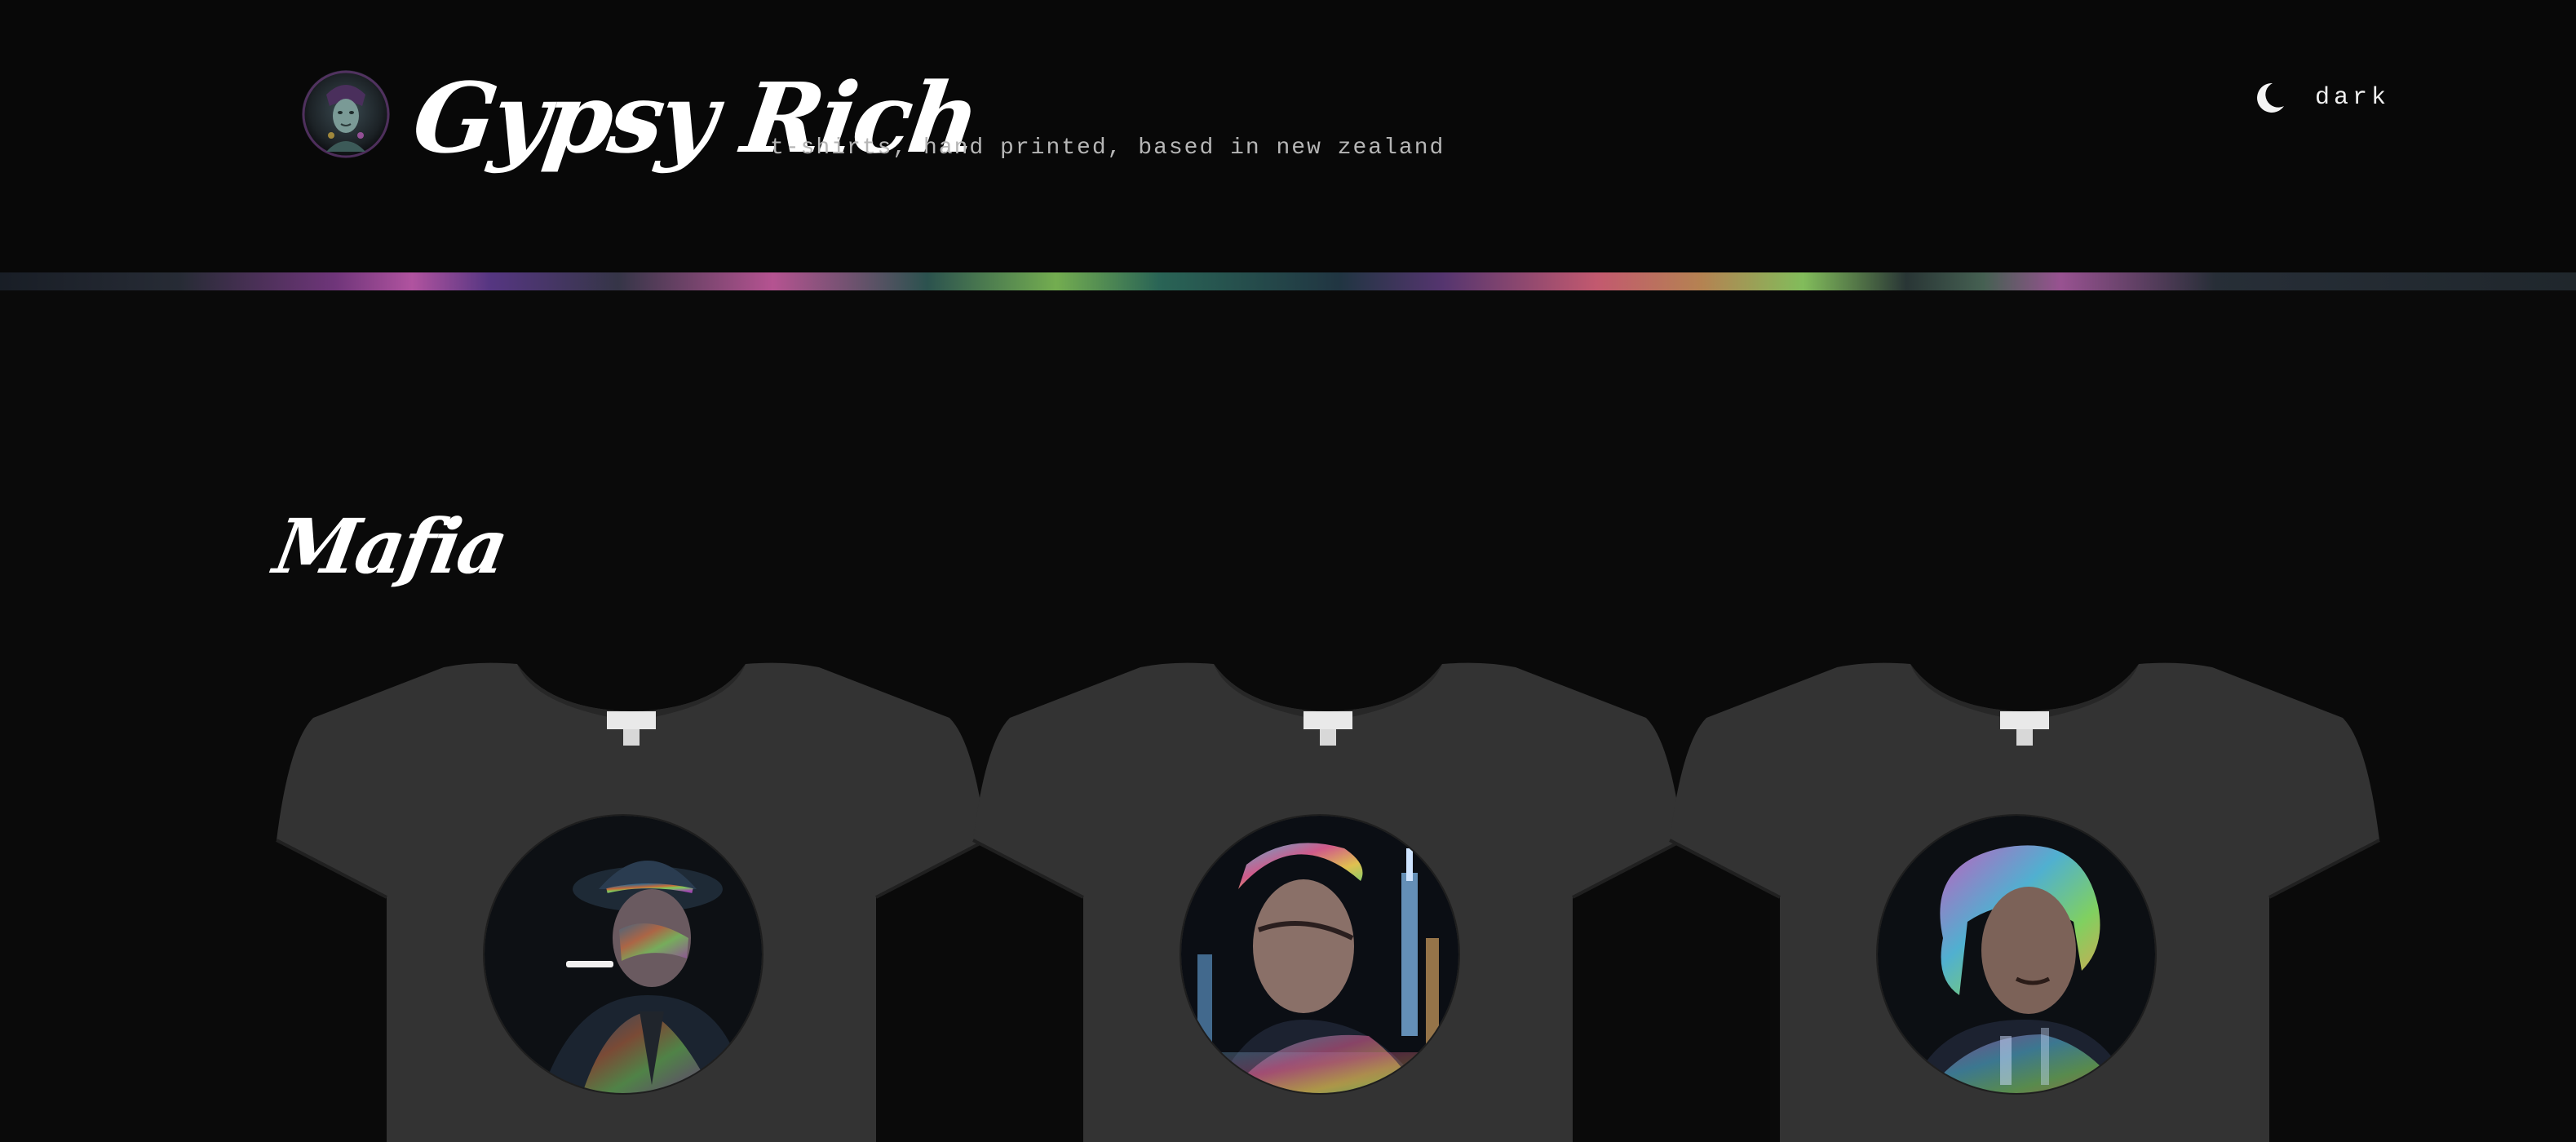  What do you see at coordinates (1319, 955) in the screenshot?
I see `design-print-city-man` at bounding box center [1319, 955].